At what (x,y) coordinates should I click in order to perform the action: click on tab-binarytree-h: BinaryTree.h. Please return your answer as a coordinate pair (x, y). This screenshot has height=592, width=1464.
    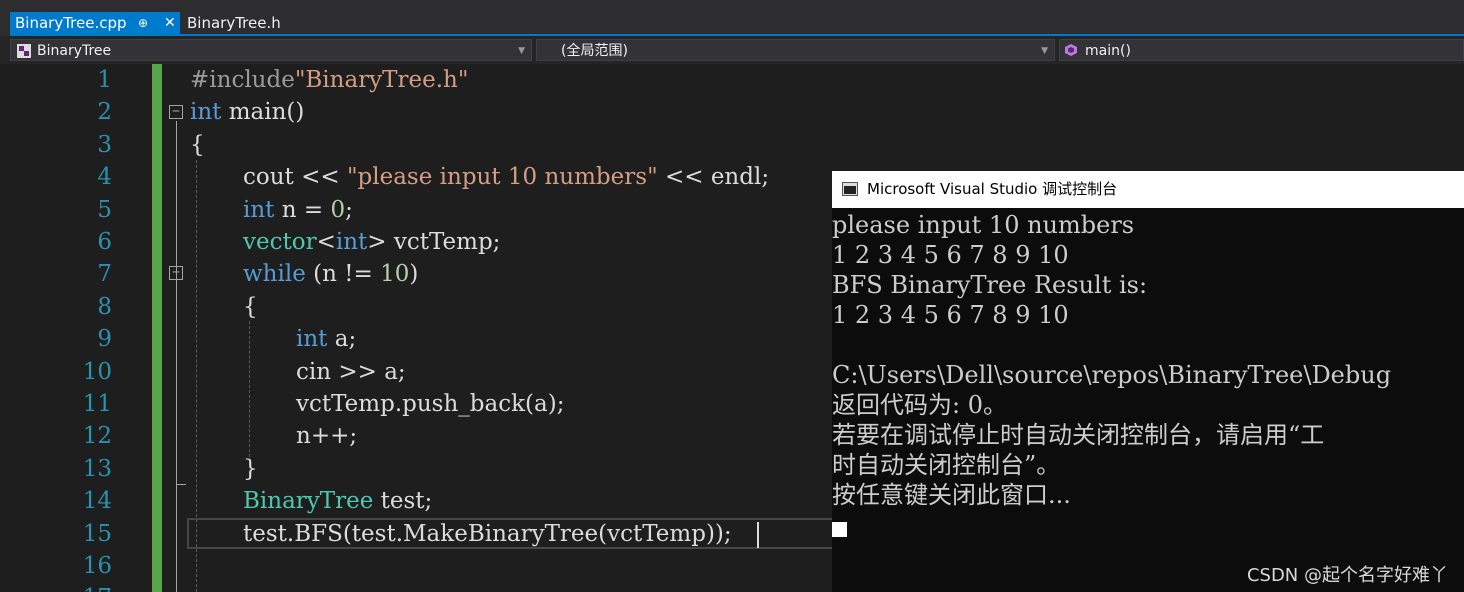
    Looking at the image, I should click on (234, 23).